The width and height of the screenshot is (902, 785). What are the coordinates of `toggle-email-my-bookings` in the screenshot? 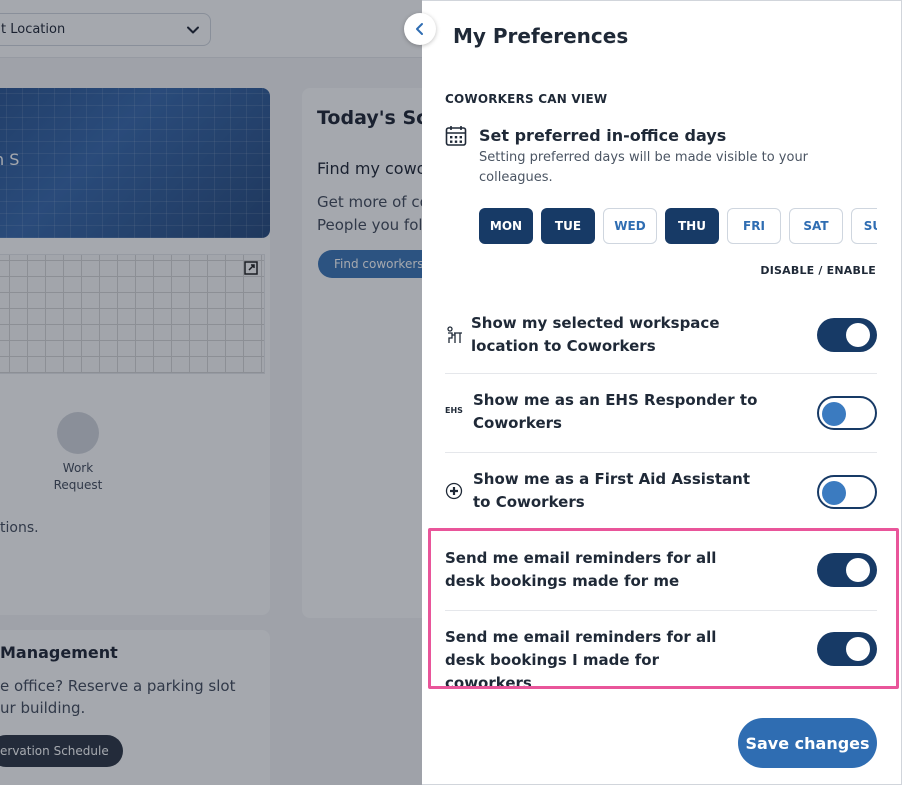 It's located at (847, 570).